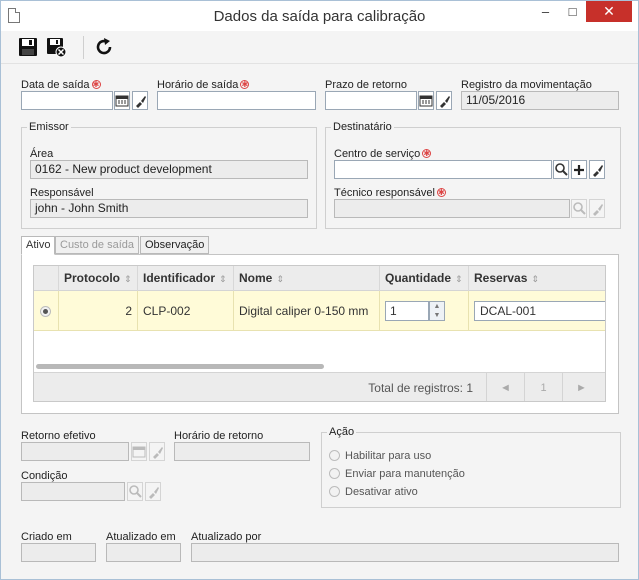  I want to click on prazo-retorno-label: Prazo de retorno, so click(366, 85).